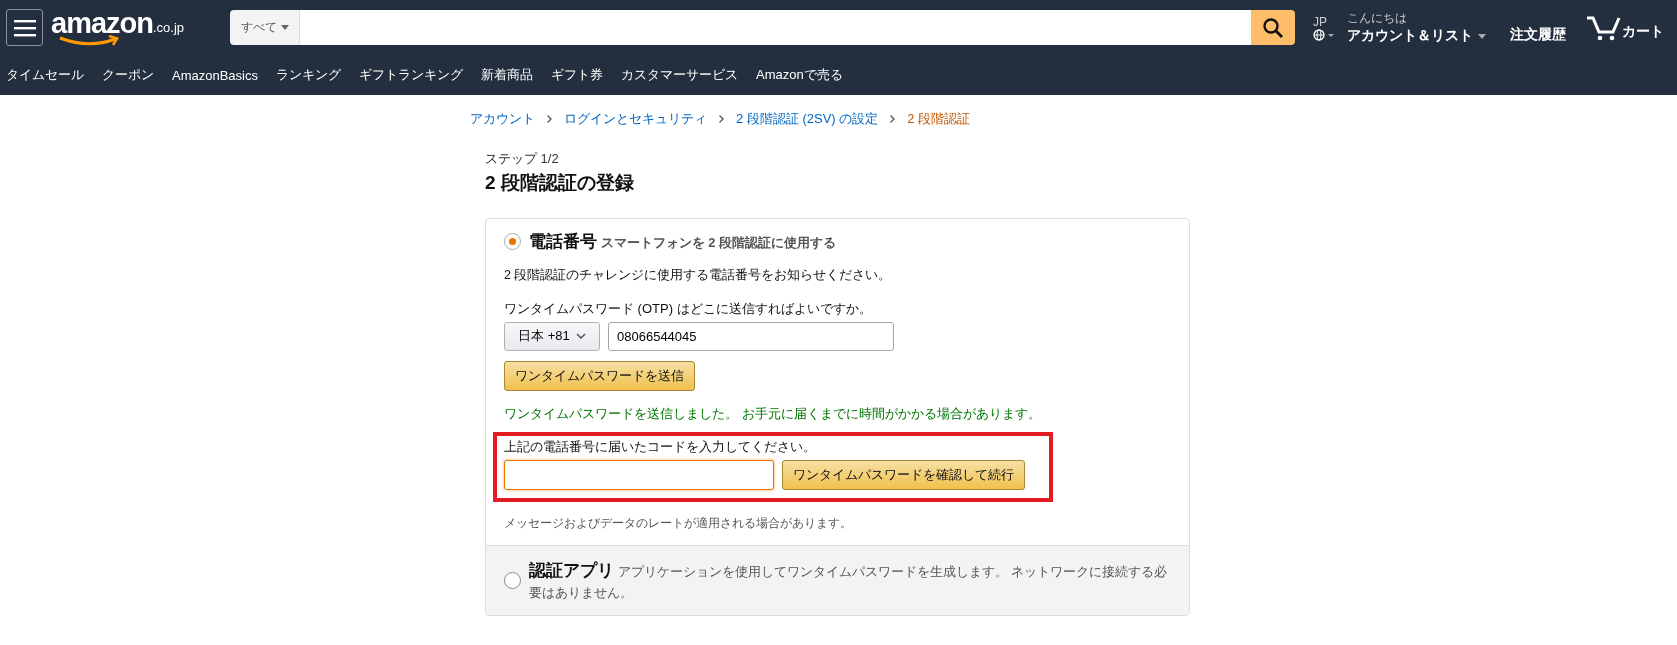 The height and width of the screenshot is (645, 1677). I want to click on nav-link: 新着商品, so click(507, 75).